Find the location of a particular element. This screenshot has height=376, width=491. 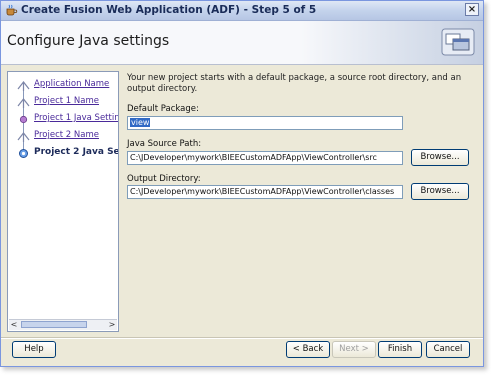

default-package-label: Default Package: is located at coordinates (163, 109).